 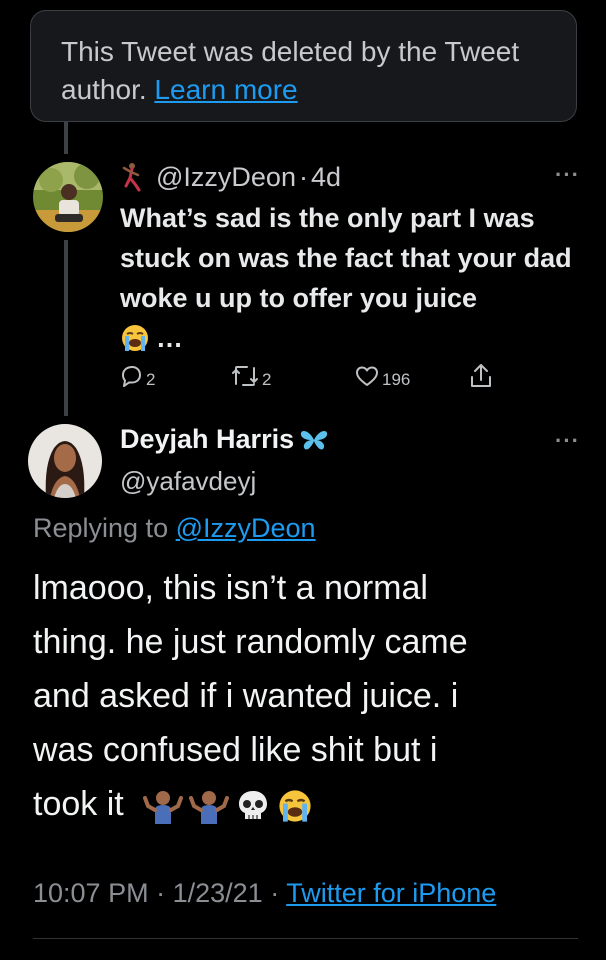 I want to click on divider, so click(x=305, y=938).